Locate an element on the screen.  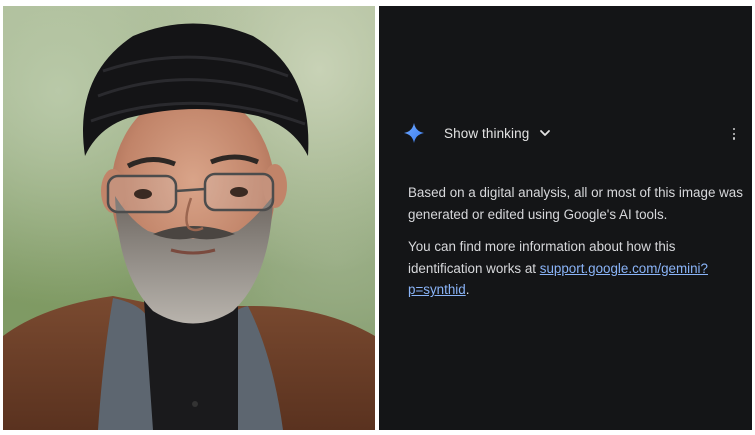
paragraph-2-suffix: . is located at coordinates (467, 289).